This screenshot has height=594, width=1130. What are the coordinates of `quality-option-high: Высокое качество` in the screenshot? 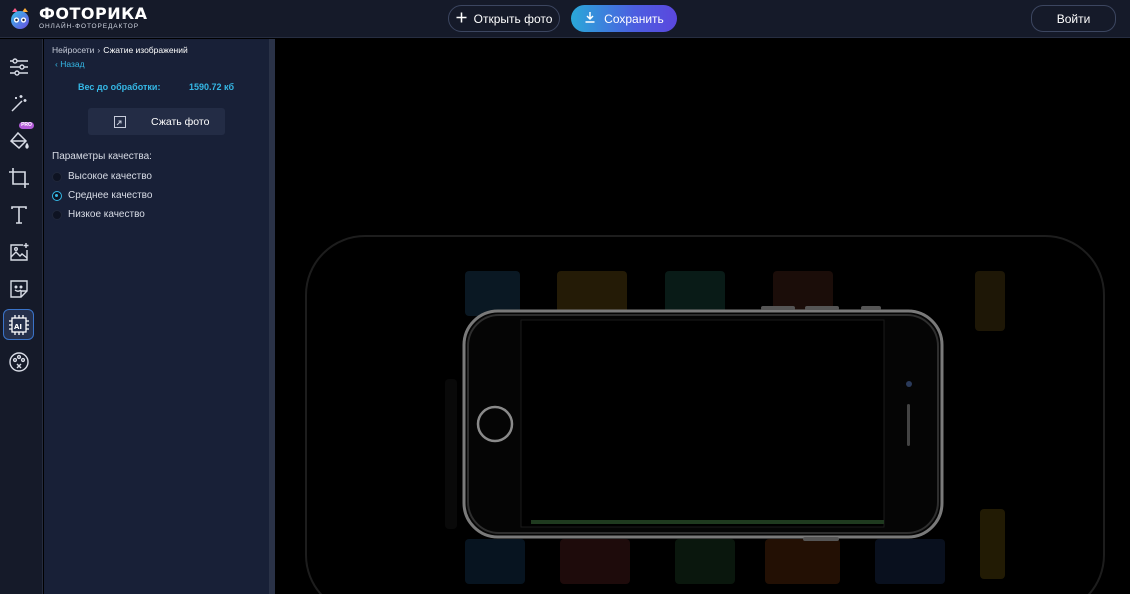 It's located at (102, 176).